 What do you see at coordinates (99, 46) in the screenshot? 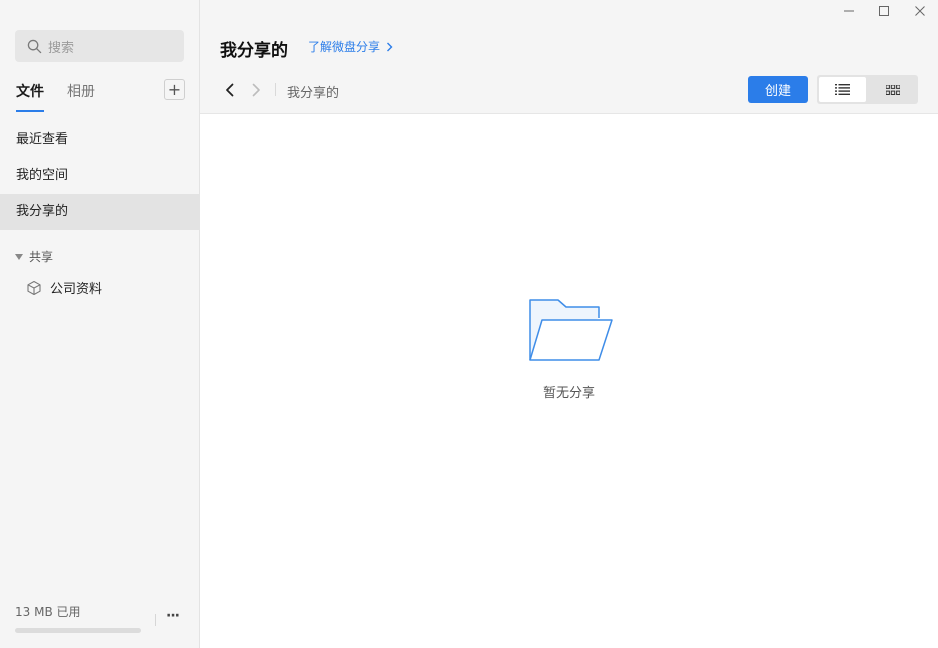
I see `search-input: 搜索` at bounding box center [99, 46].